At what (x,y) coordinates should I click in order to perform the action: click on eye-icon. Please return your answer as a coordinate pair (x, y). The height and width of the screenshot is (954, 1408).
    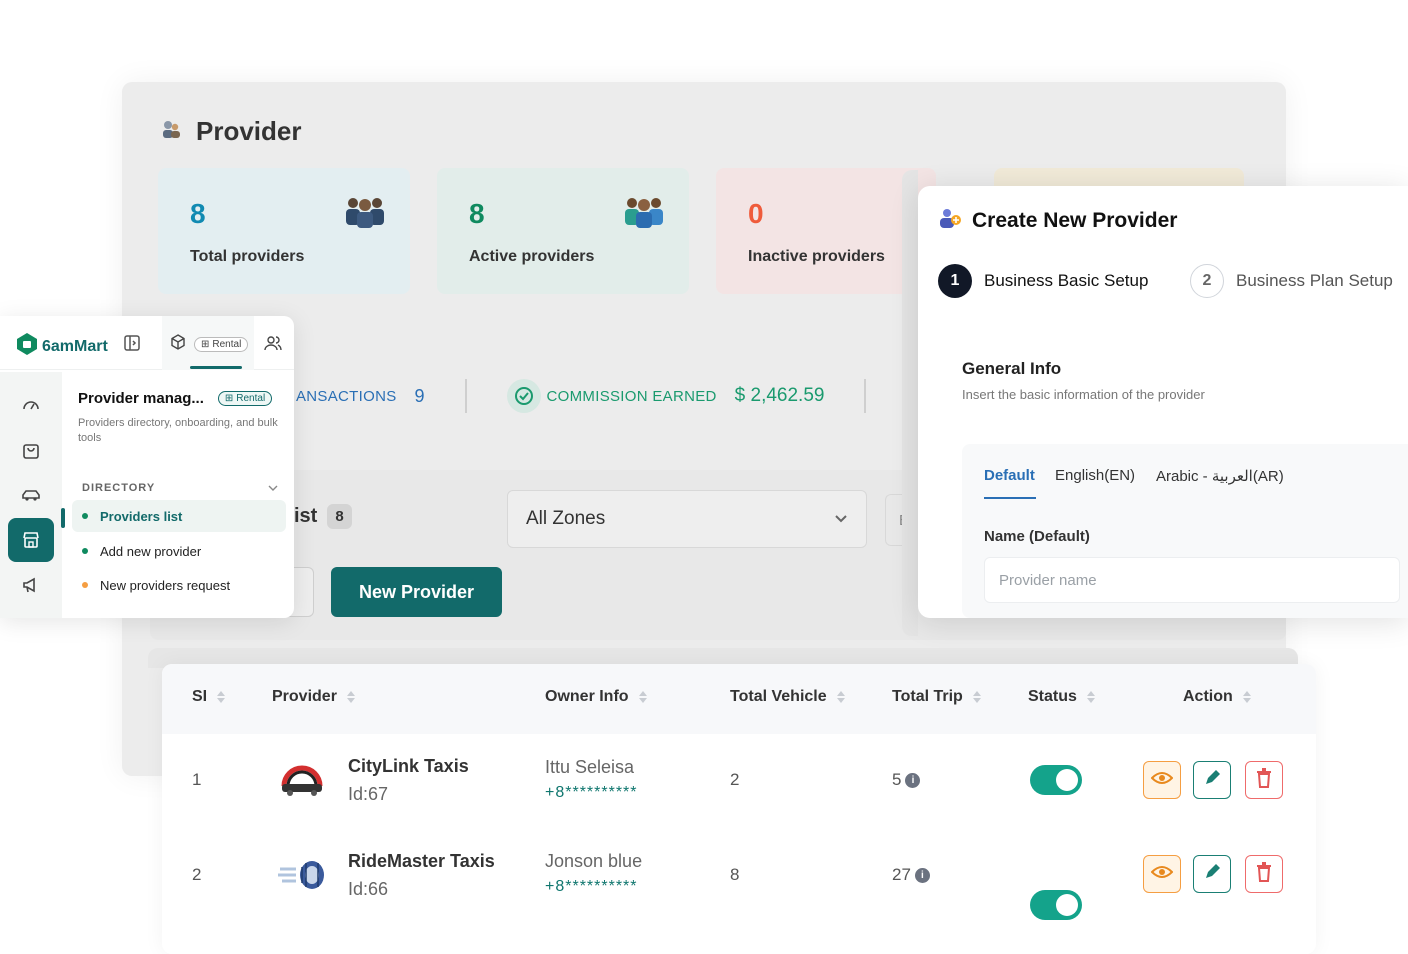
    Looking at the image, I should click on (1162, 874).